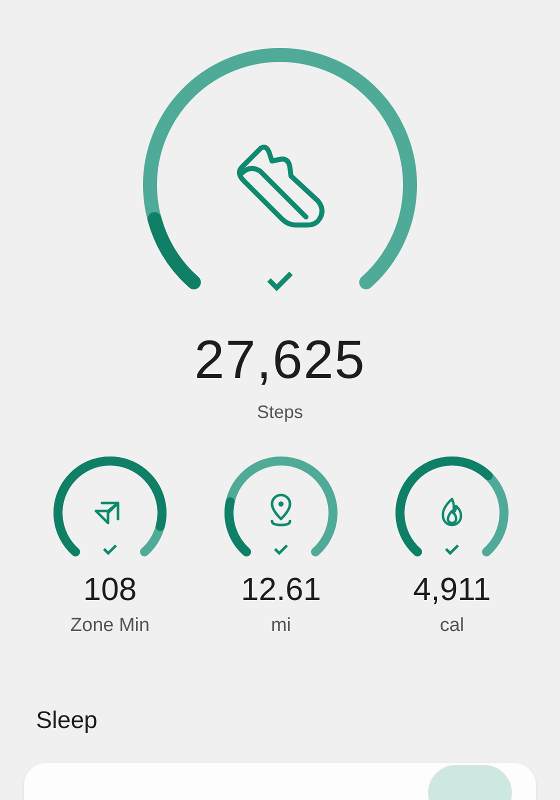 The height and width of the screenshot is (800, 560). I want to click on metric-label: Zone Min, so click(110, 626).